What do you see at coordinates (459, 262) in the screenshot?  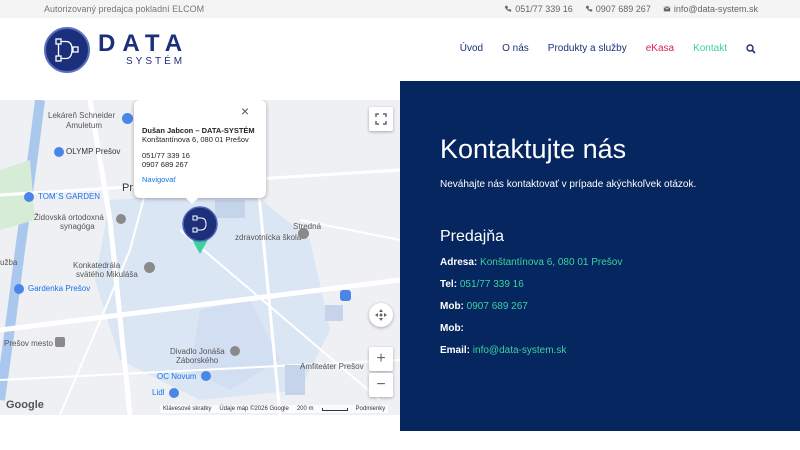 I see `row-label: Adresa:` at bounding box center [459, 262].